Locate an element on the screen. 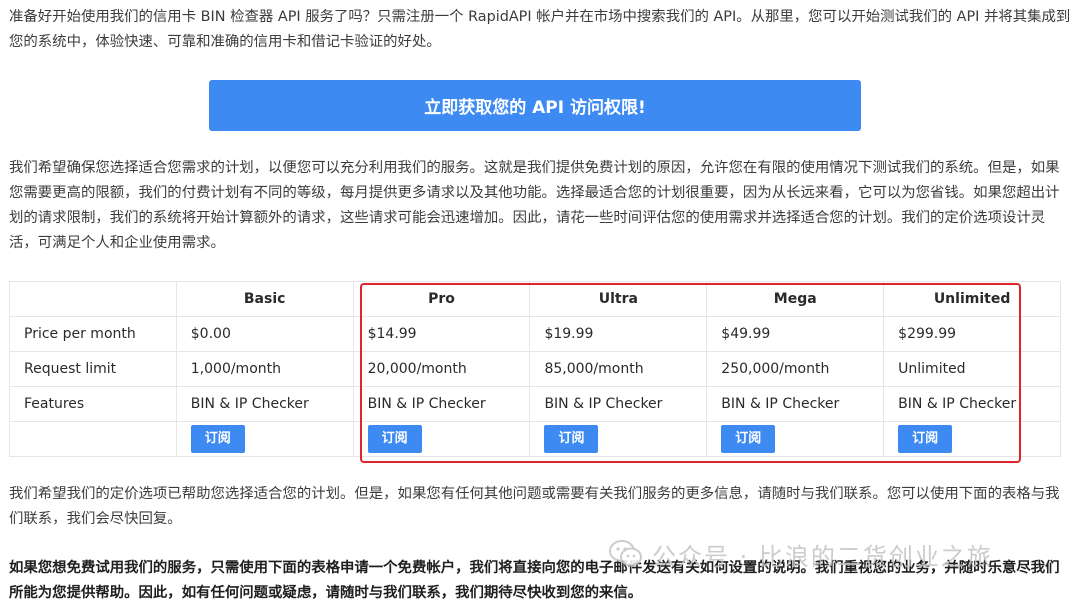 Image resolution: width=1080 pixels, height=599 pixels. header-pro: Pro is located at coordinates (441, 299).